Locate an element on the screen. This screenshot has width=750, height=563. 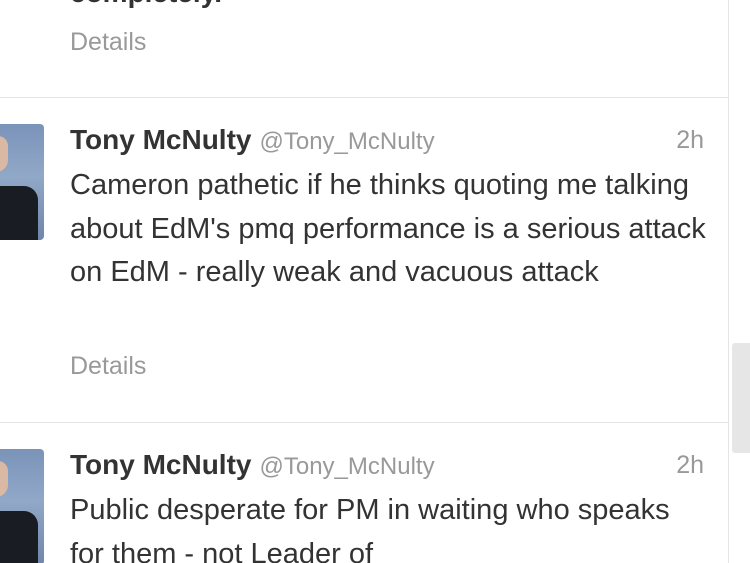
tweet-text: completely. is located at coordinates (146, 4).